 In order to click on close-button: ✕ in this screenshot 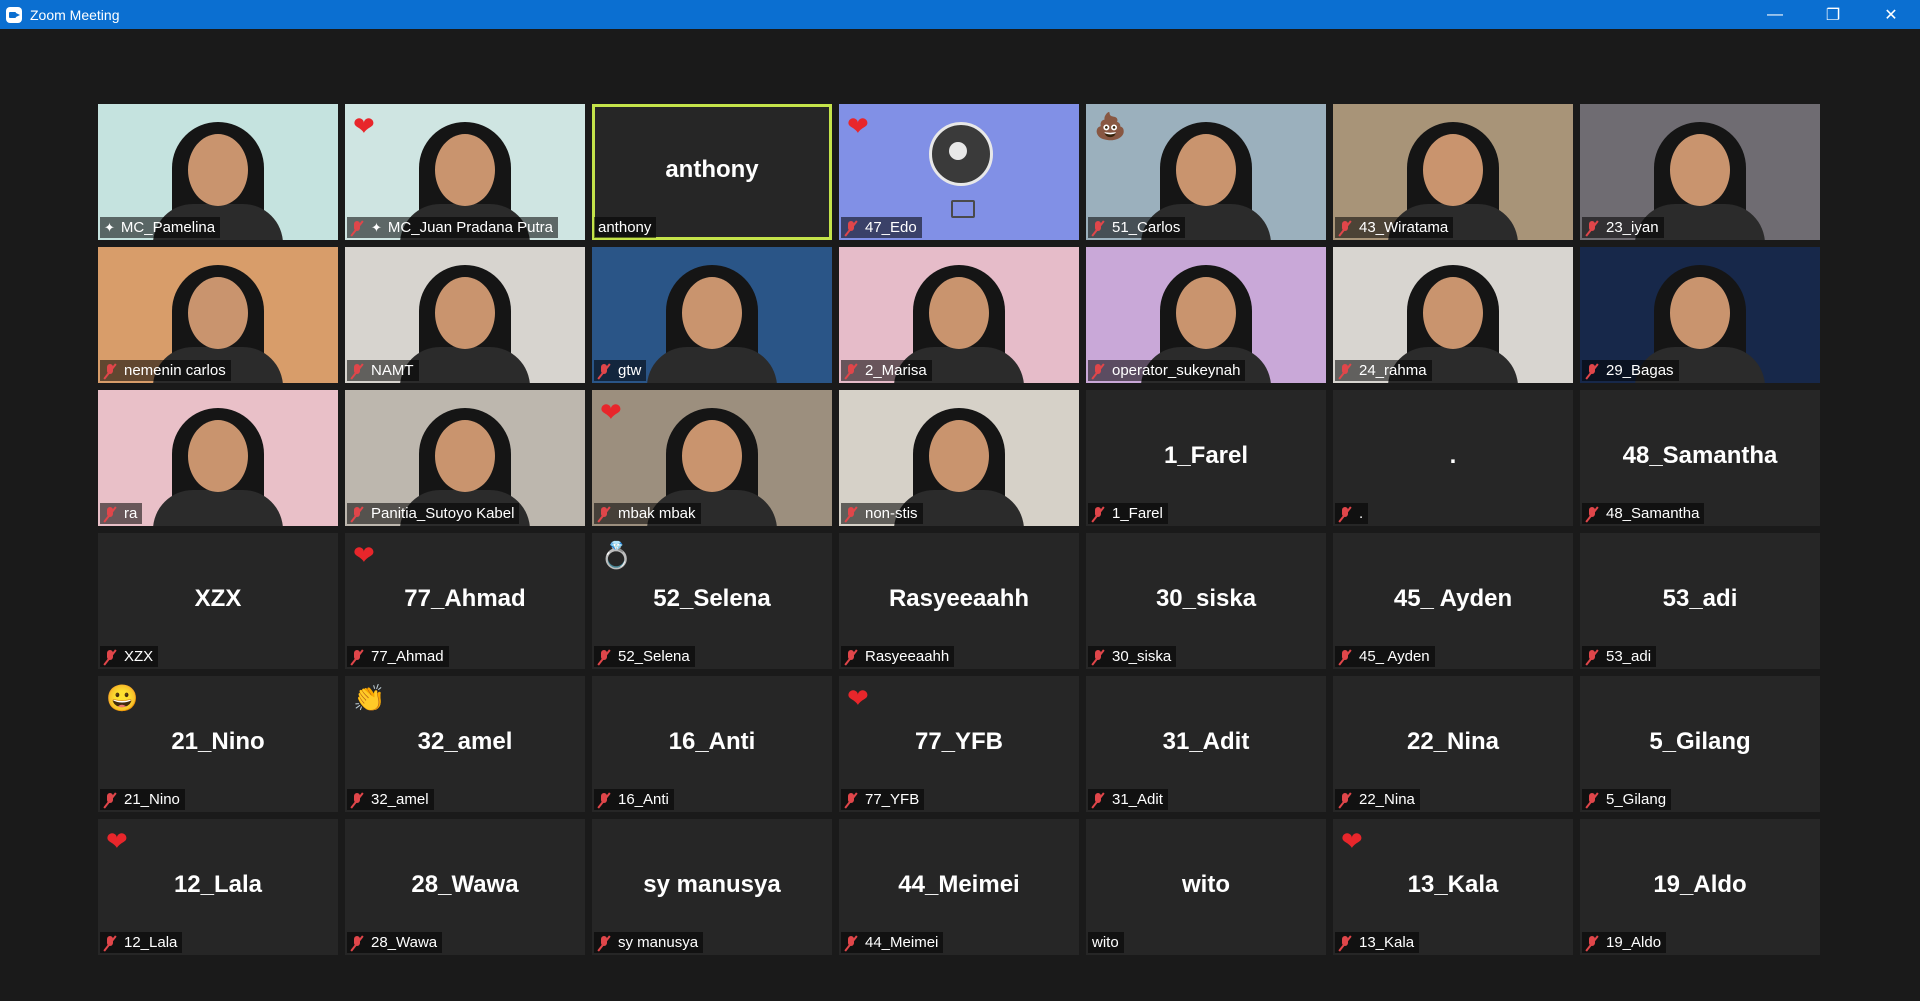, I will do `click(1891, 14)`.